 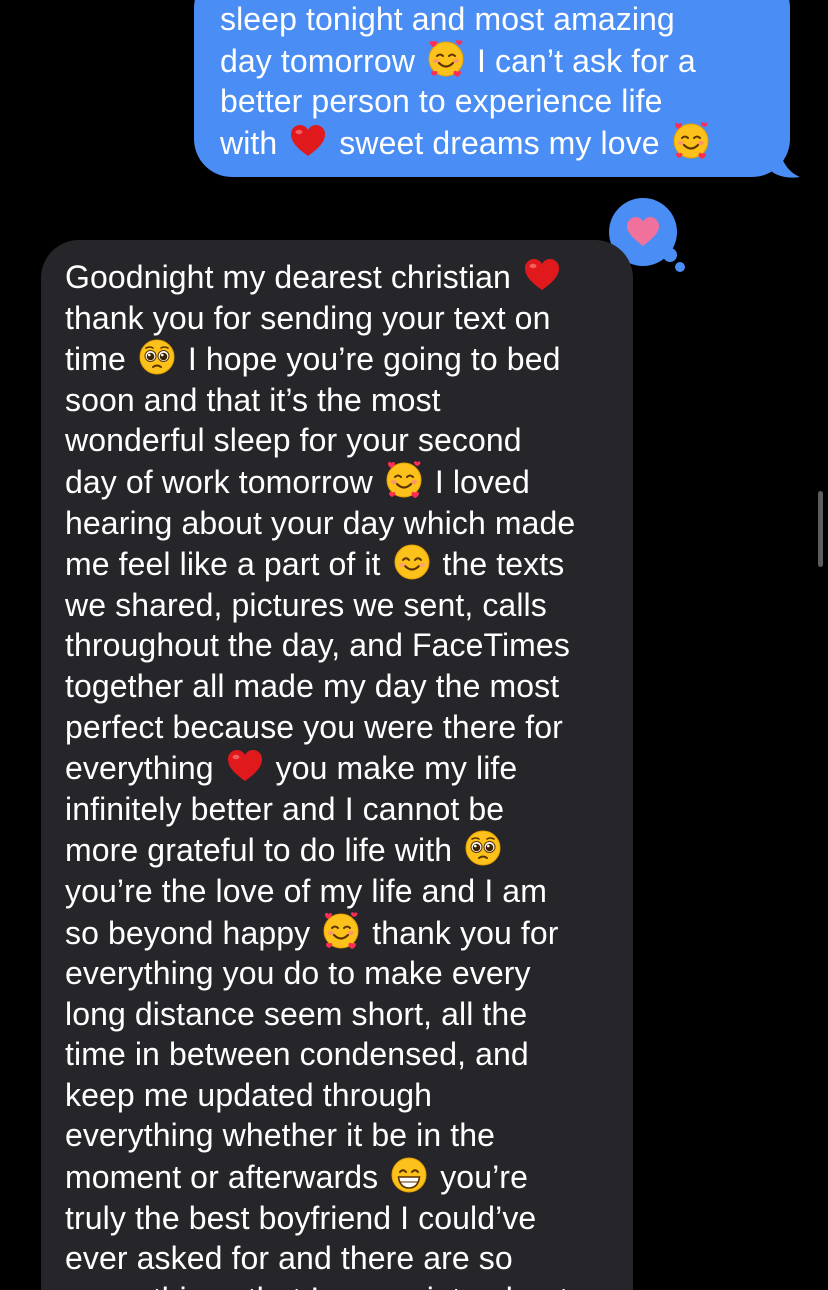 What do you see at coordinates (192, 932) in the screenshot?
I see `received_message-text: so beyond happy` at bounding box center [192, 932].